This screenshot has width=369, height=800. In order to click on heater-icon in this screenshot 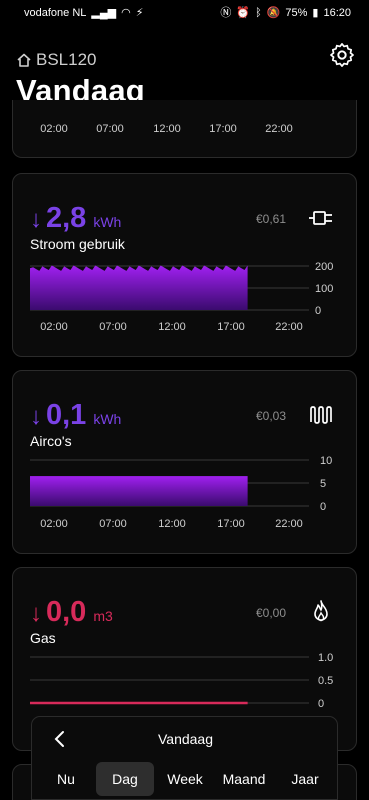, I will do `click(321, 415)`.